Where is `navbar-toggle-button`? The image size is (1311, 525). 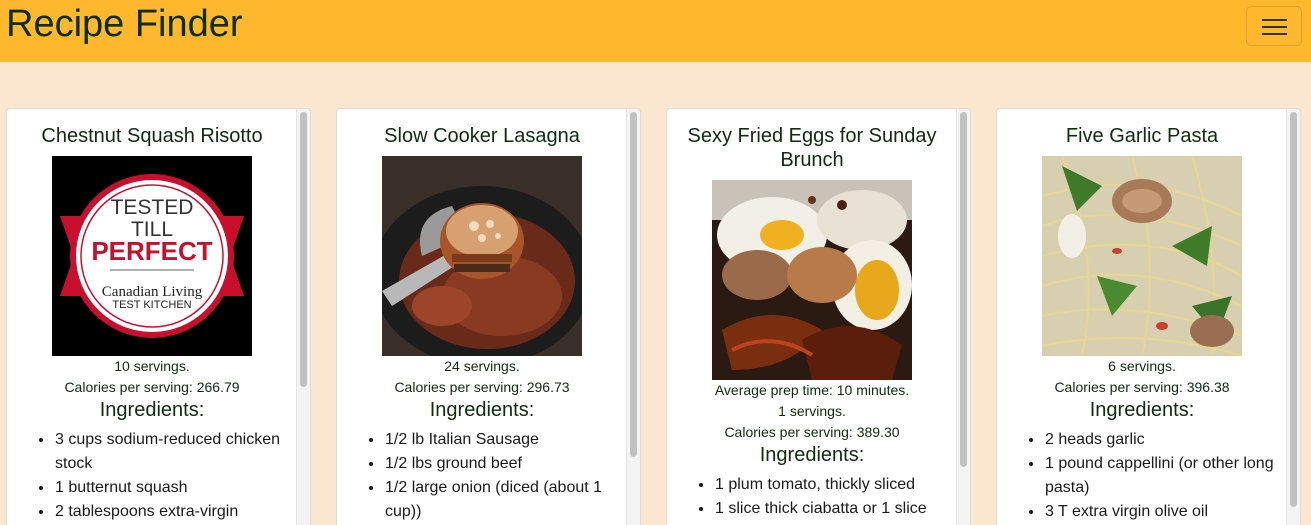 navbar-toggle-button is located at coordinates (1274, 26).